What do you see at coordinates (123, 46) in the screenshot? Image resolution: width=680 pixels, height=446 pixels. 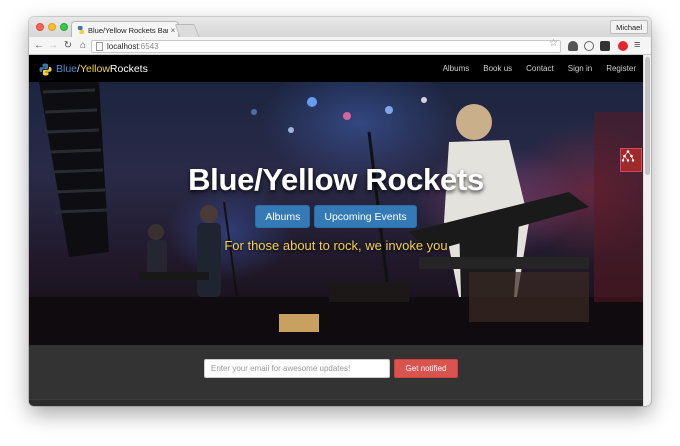 I see `url-host: localhost` at bounding box center [123, 46].